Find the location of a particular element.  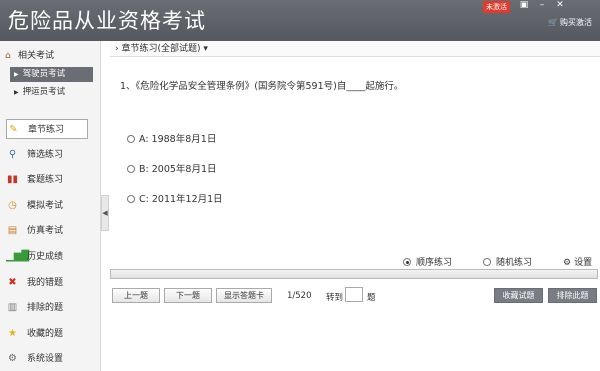

home-icon: ⌂ is located at coordinates (8, 56).